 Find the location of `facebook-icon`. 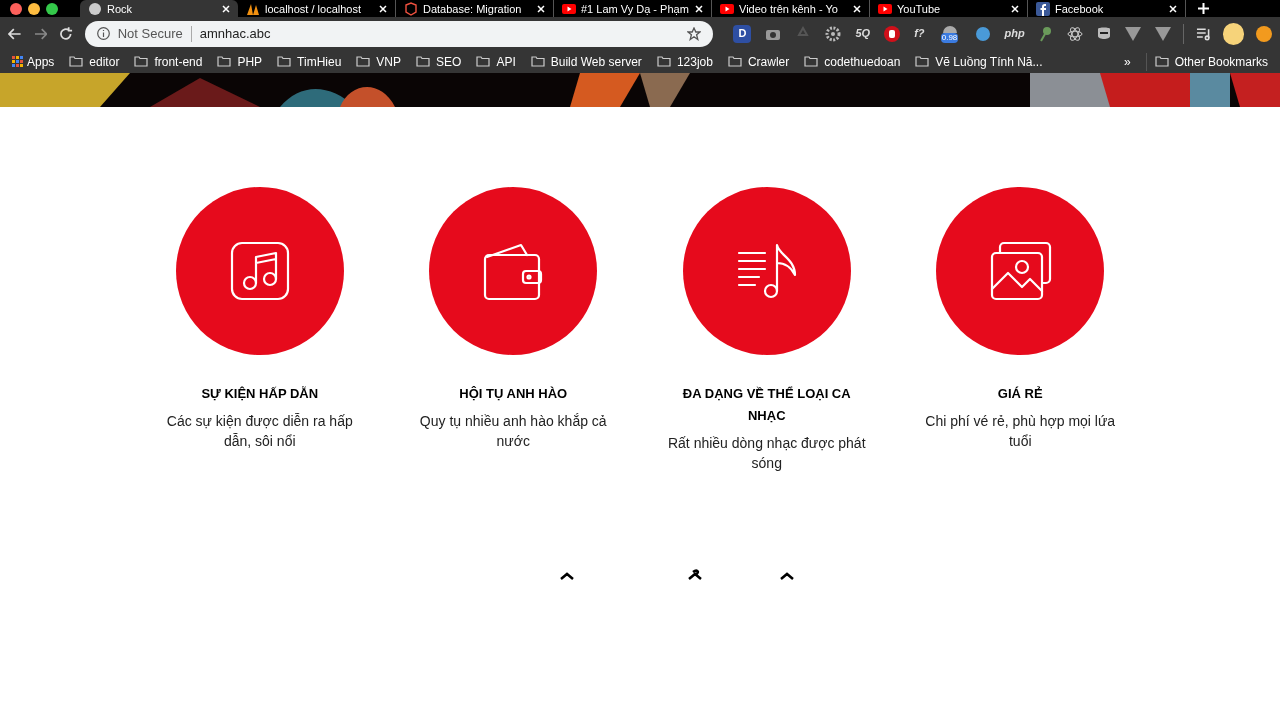

facebook-icon is located at coordinates (1043, 8).